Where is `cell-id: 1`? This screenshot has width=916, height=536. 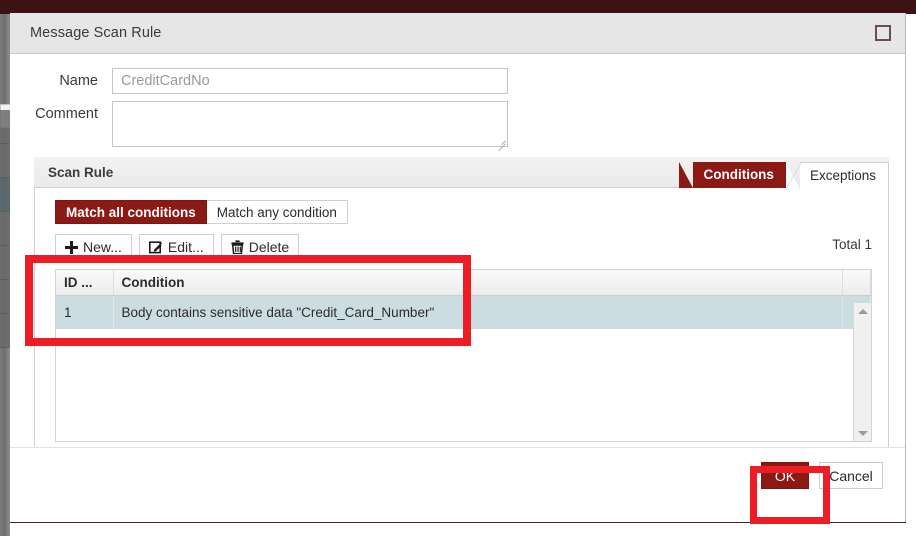
cell-id: 1 is located at coordinates (85, 312).